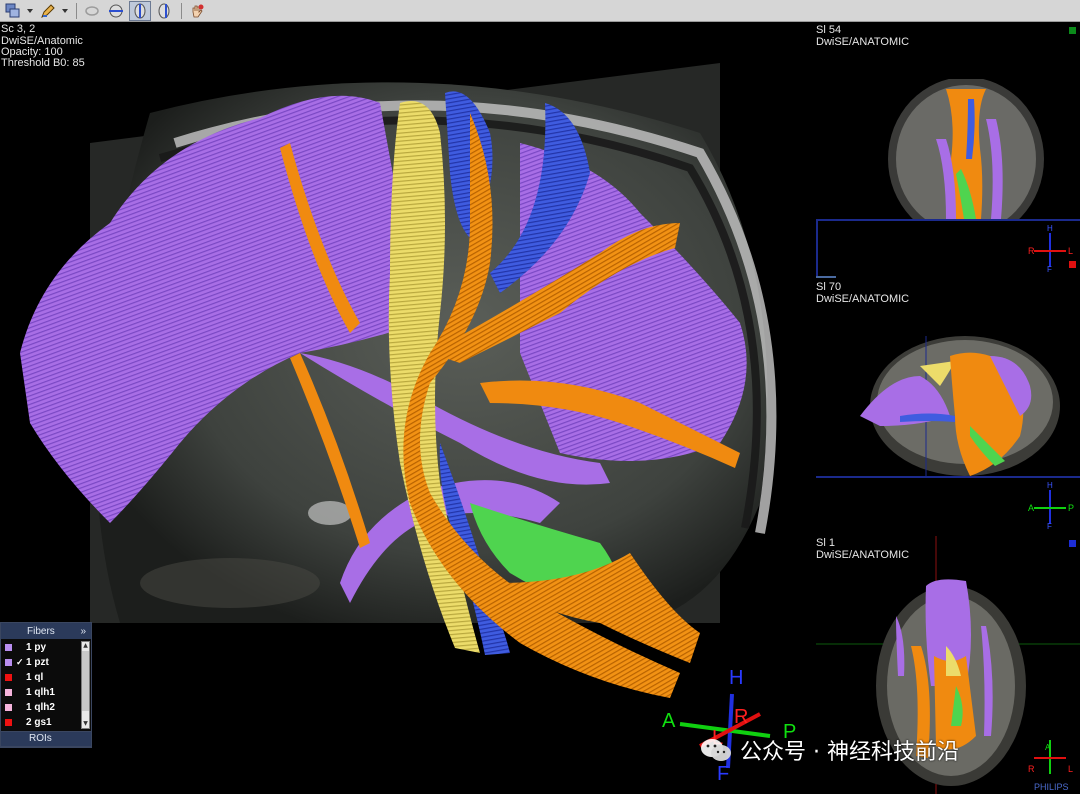 The image size is (1080, 794). Describe the element at coordinates (1071, 508) in the screenshot. I see `small-orient-p: P` at that location.